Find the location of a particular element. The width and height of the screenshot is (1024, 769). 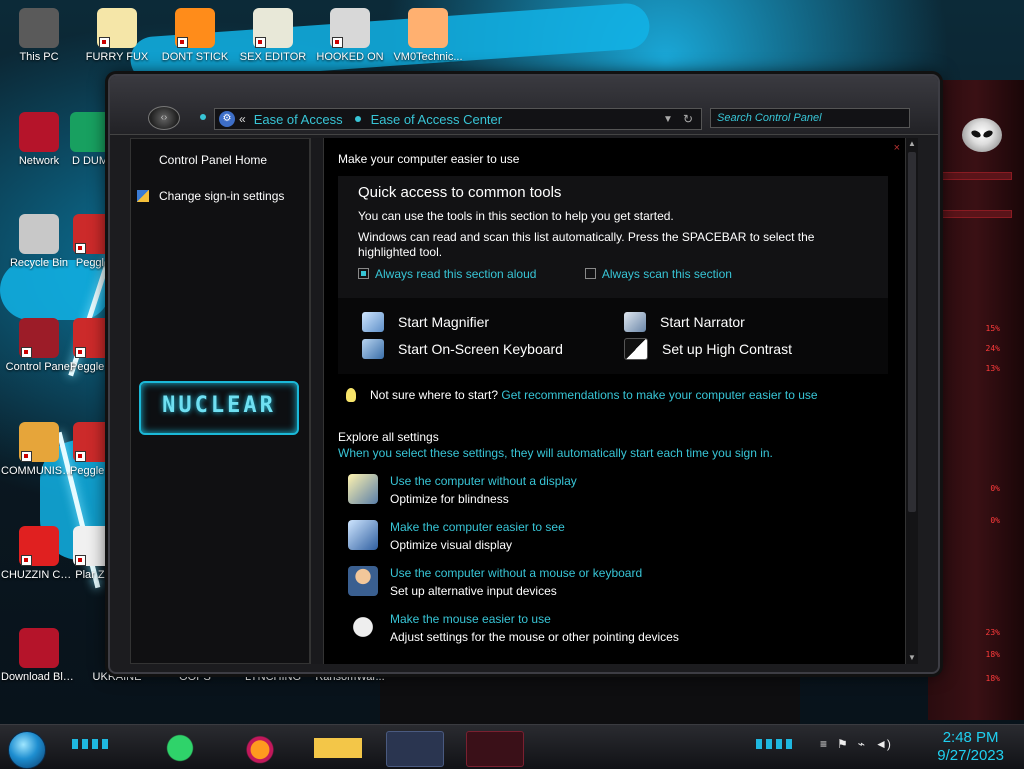

start-narrator-button: Start Narrator is located at coordinates (754, 322).